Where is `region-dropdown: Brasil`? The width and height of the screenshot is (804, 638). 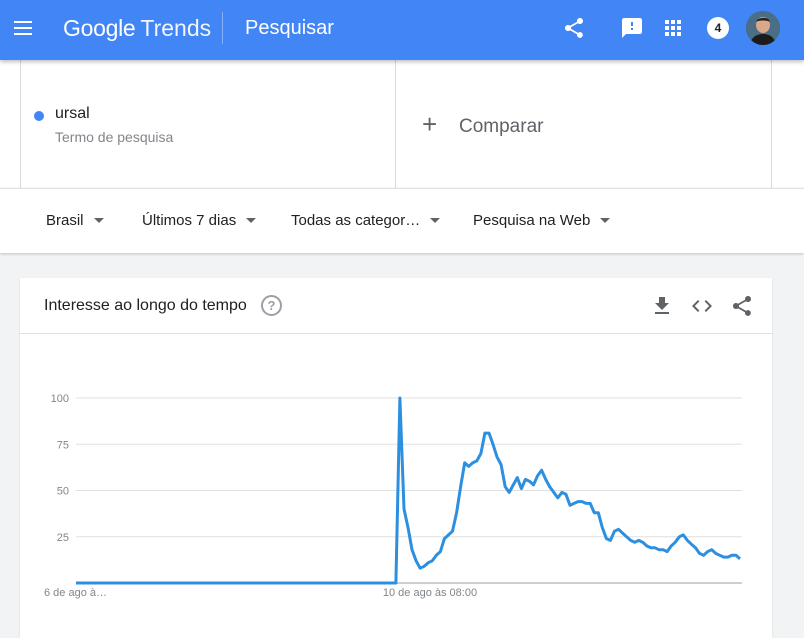
region-dropdown: Brasil is located at coordinates (75, 220).